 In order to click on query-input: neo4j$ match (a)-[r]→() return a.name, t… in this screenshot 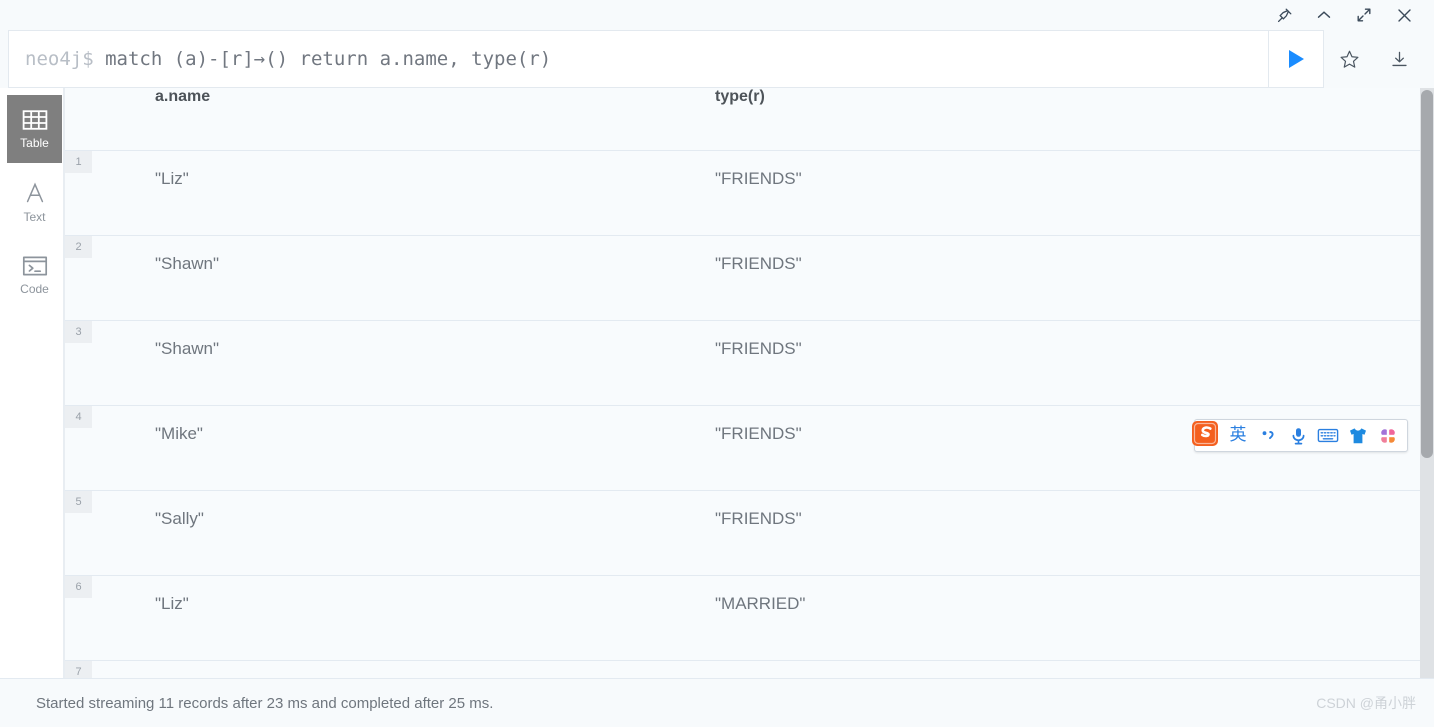, I will do `click(638, 59)`.